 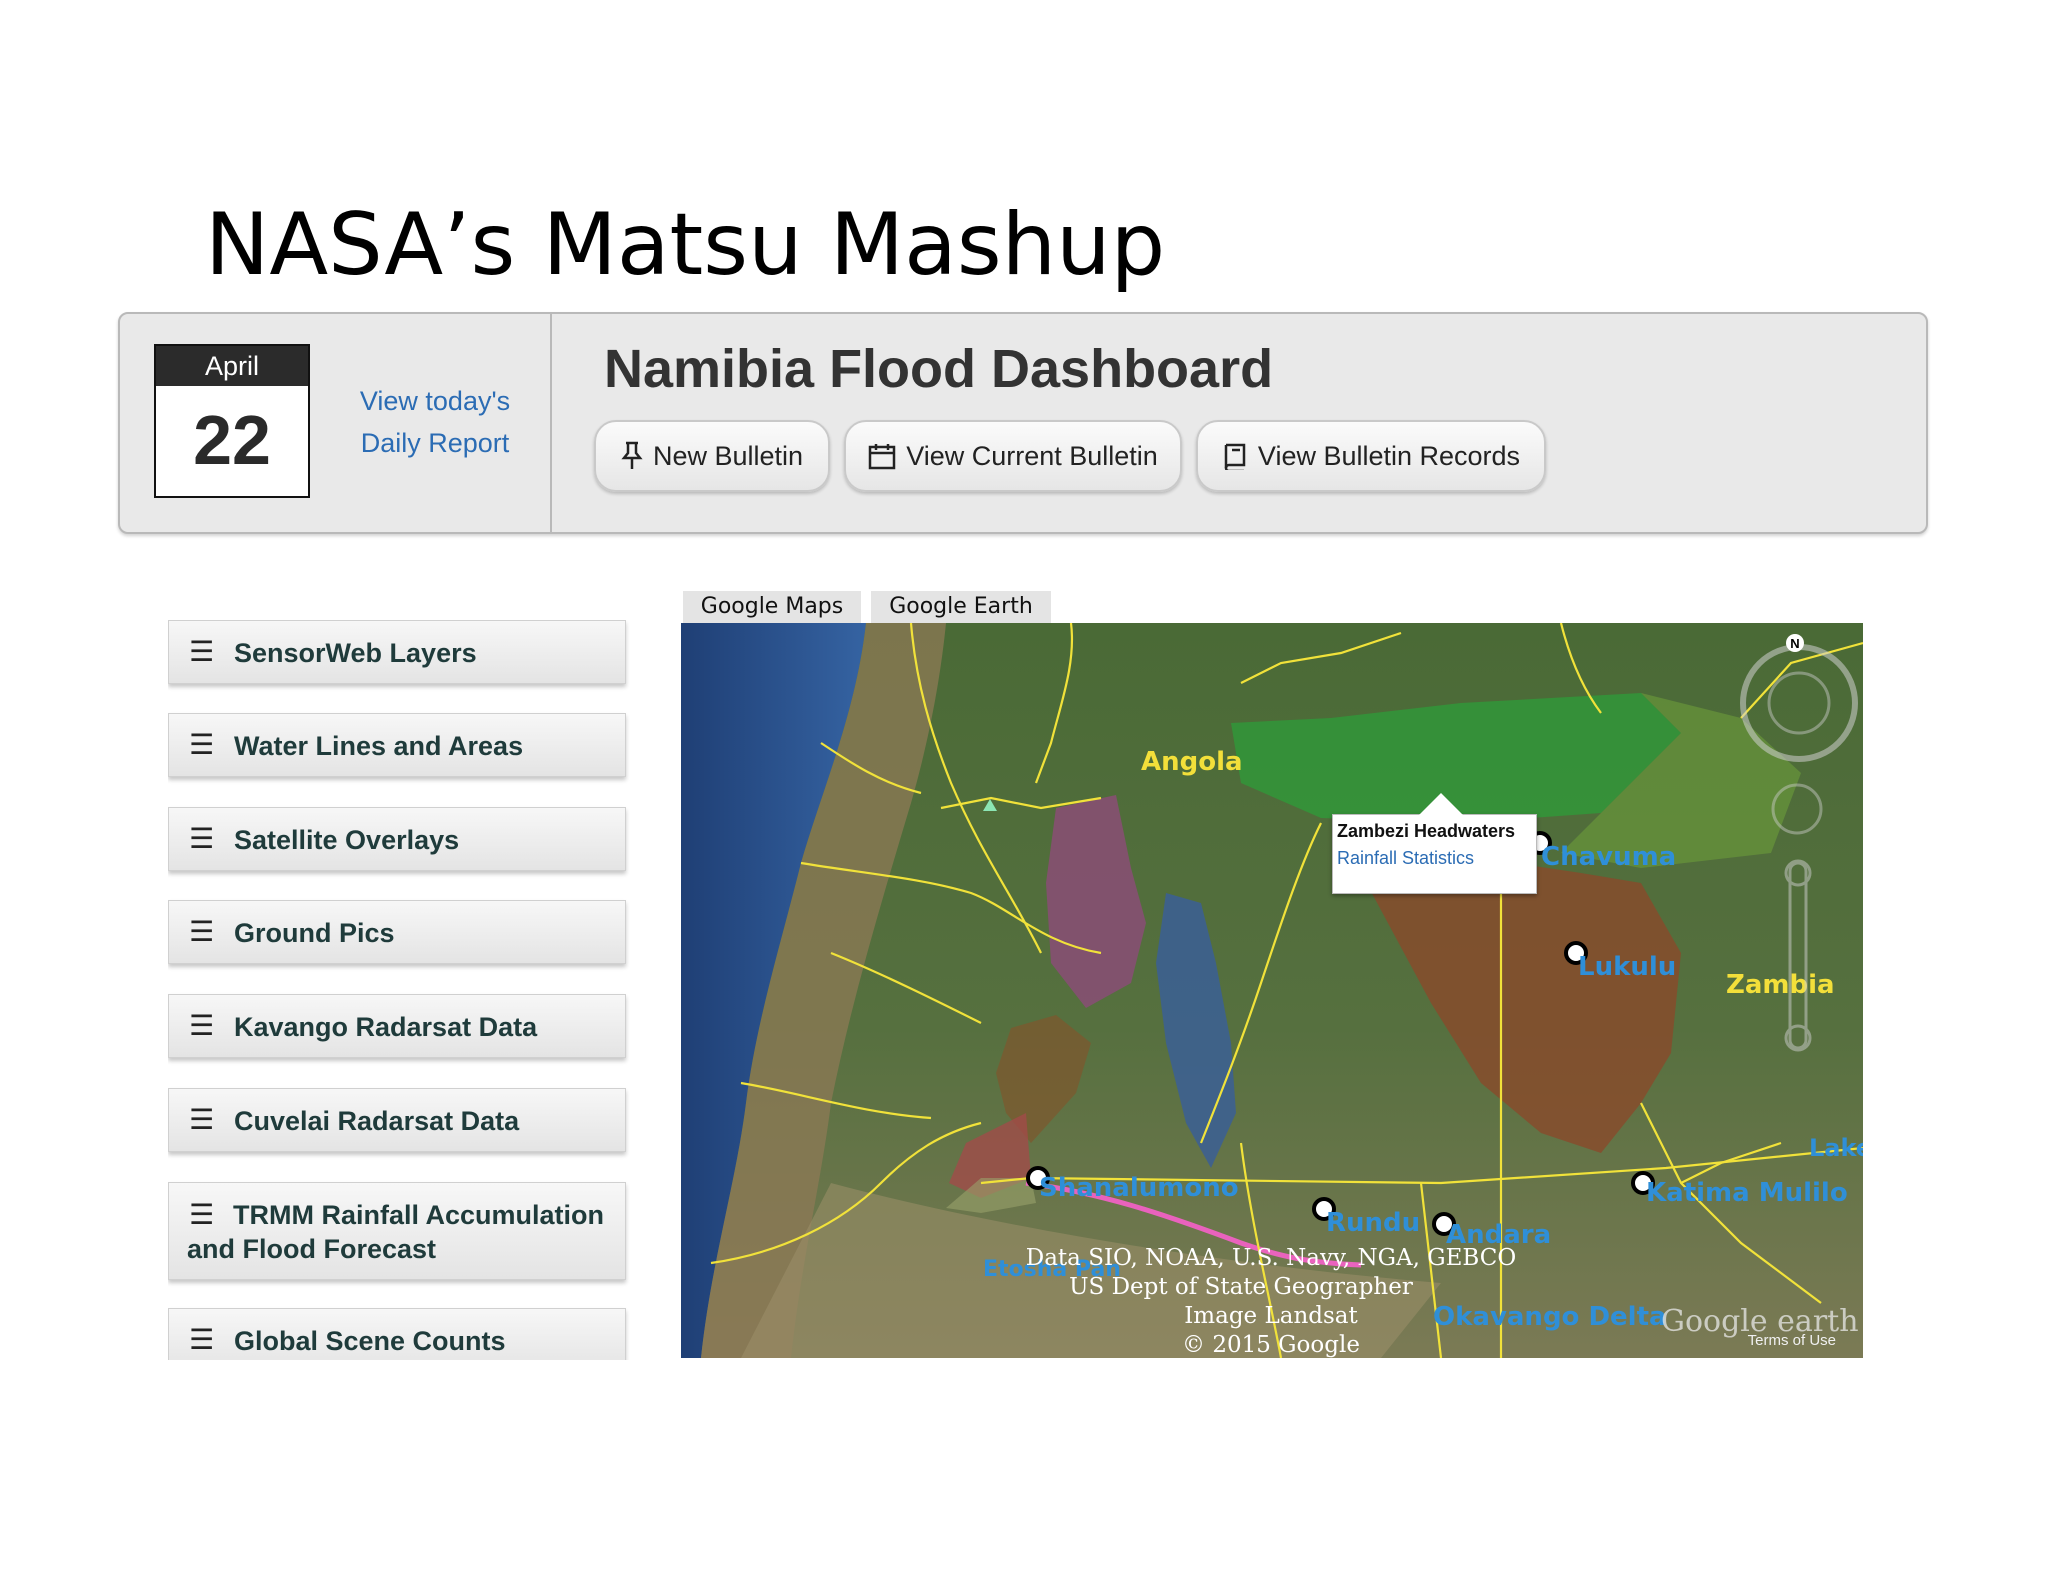 I want to click on map-label-katima-mulilo: Katima Mulilo, so click(x=1747, y=1193).